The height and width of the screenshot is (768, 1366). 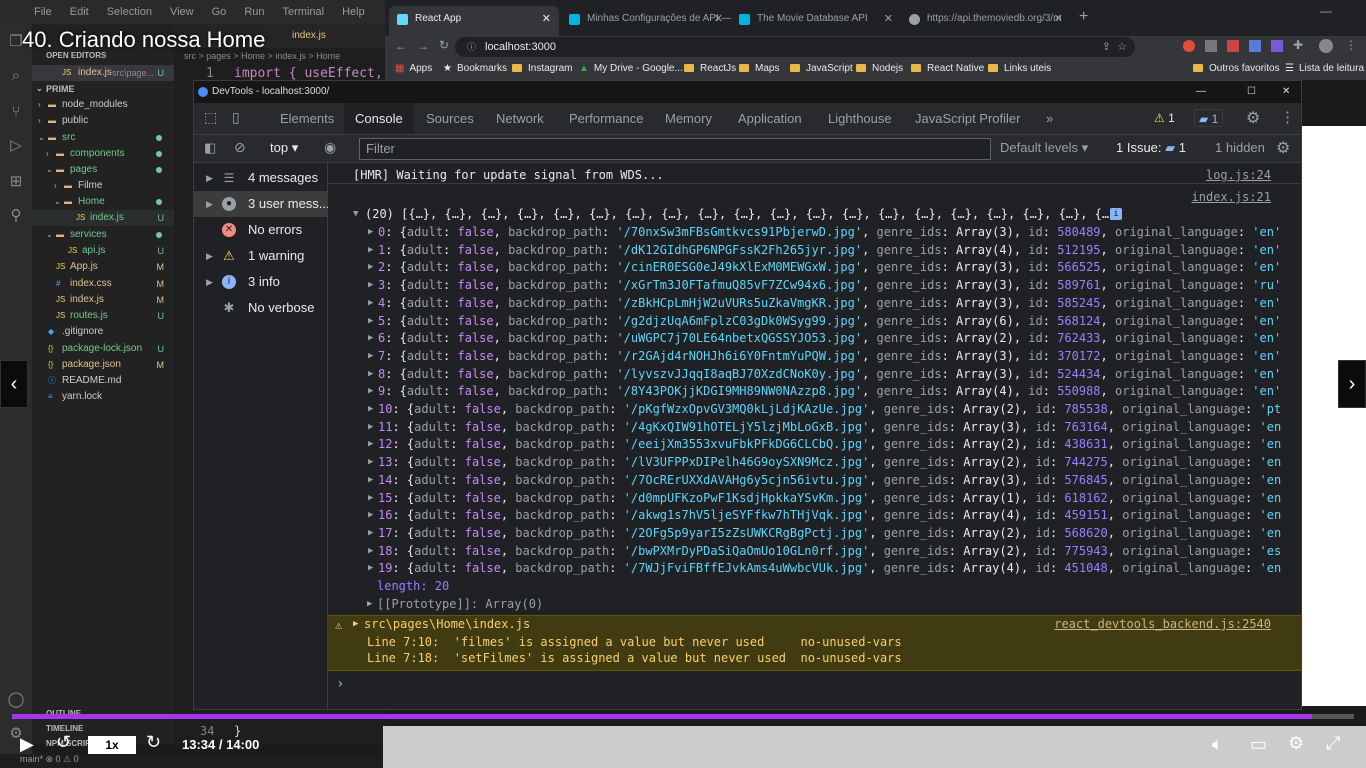 What do you see at coordinates (103, 138) in the screenshot?
I see `file-tree-item: ⌄ ▬ src` at bounding box center [103, 138].